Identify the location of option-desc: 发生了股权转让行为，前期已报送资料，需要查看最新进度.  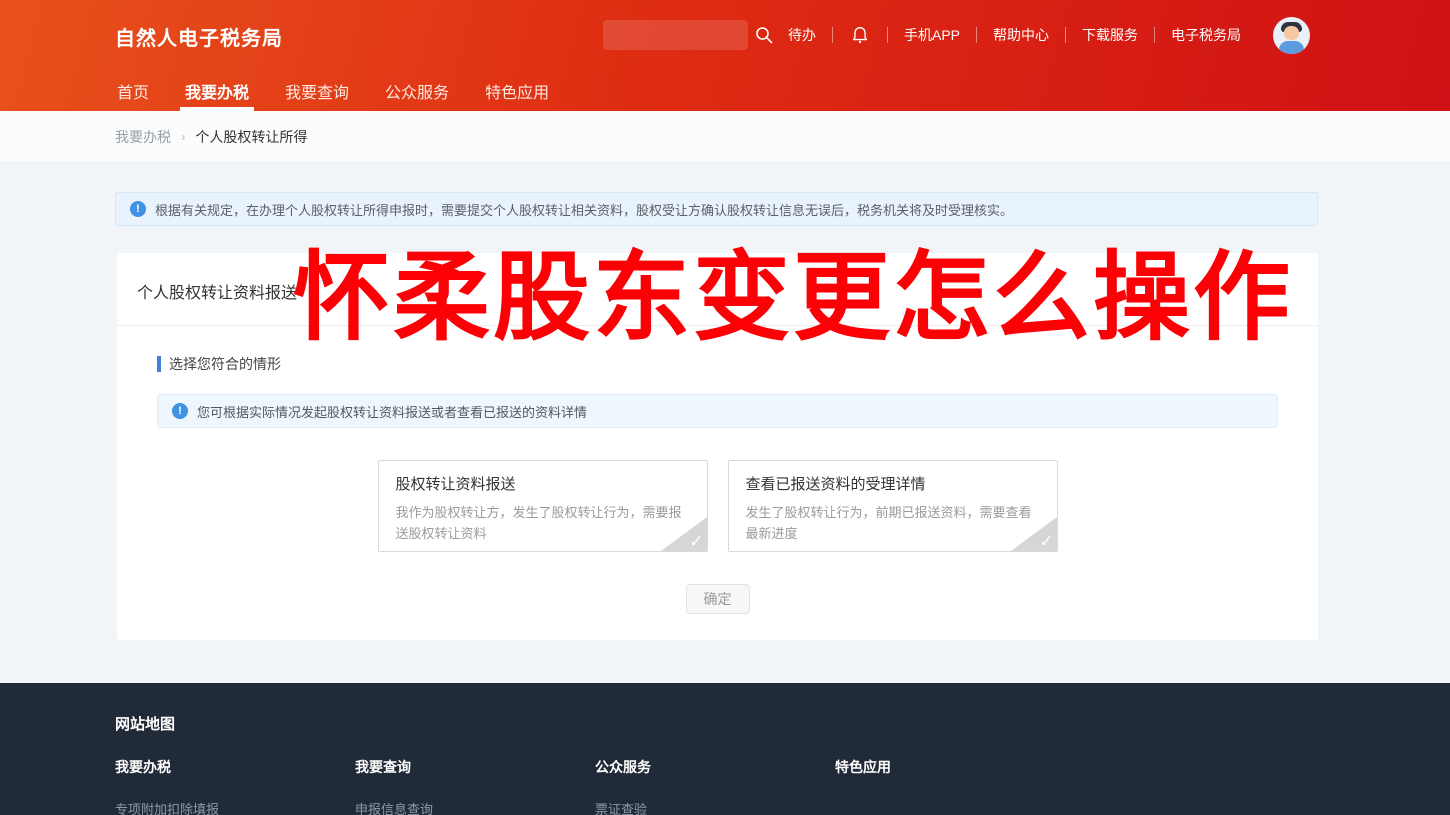
(888, 523).